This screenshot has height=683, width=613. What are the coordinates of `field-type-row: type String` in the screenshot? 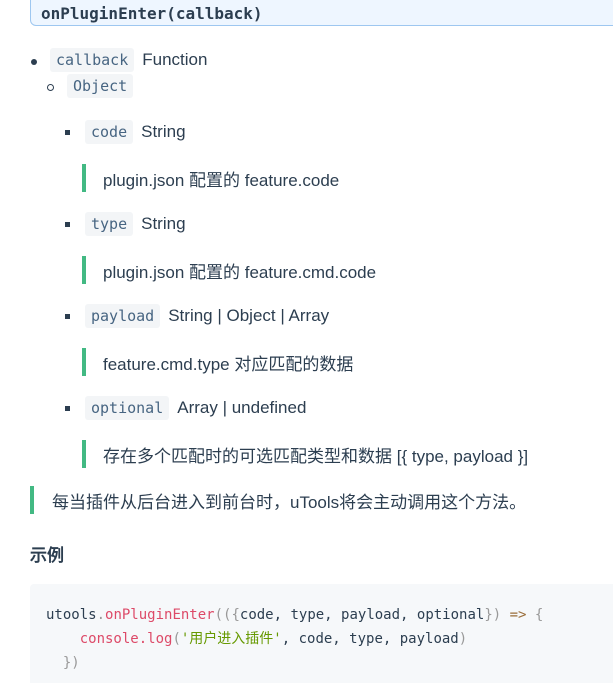 It's located at (135, 224).